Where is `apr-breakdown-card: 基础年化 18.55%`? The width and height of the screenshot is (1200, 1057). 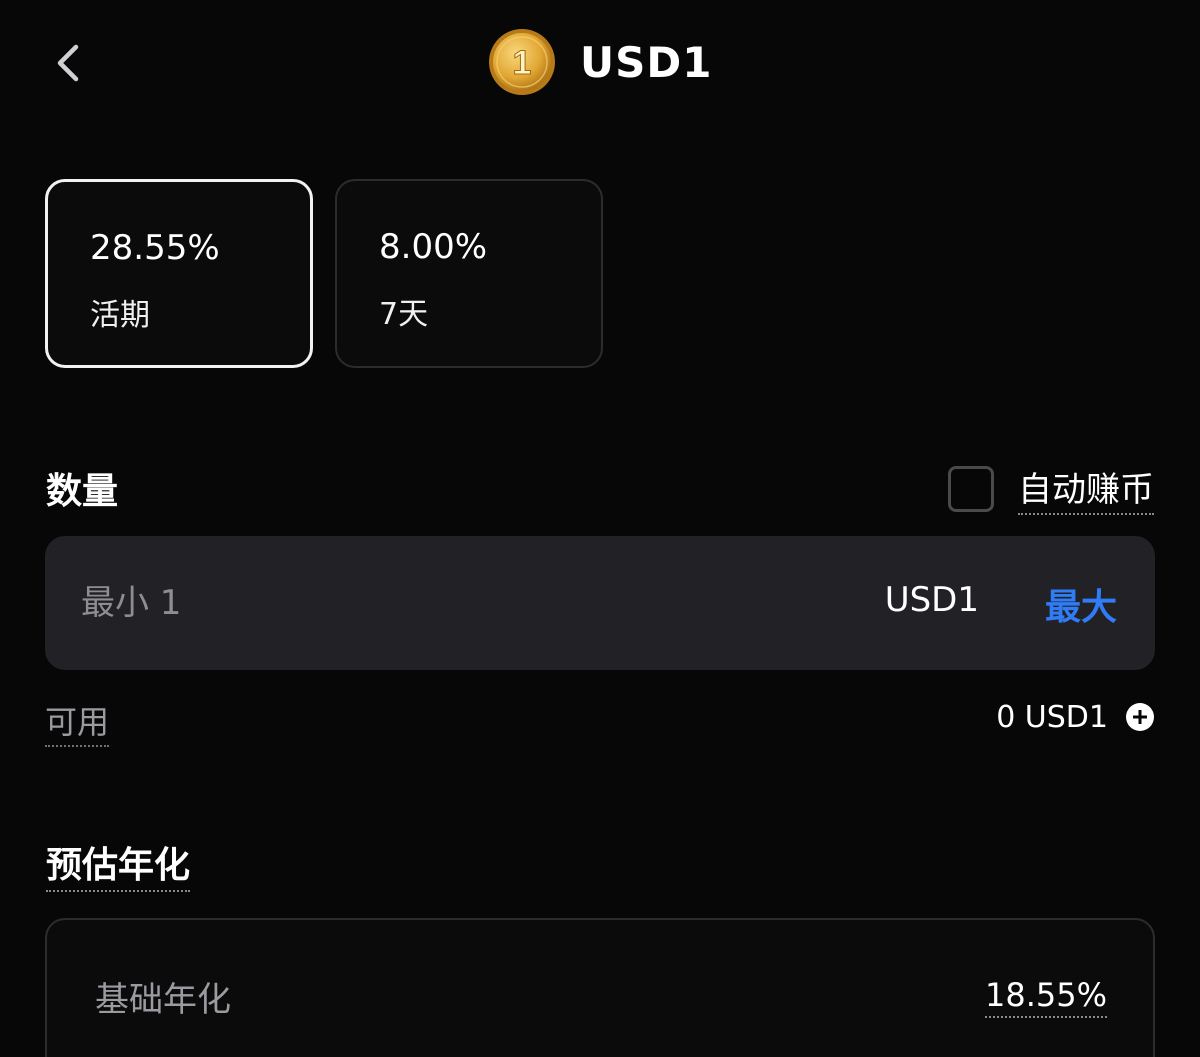
apr-breakdown-card: 基础年化 18.55% is located at coordinates (600, 987).